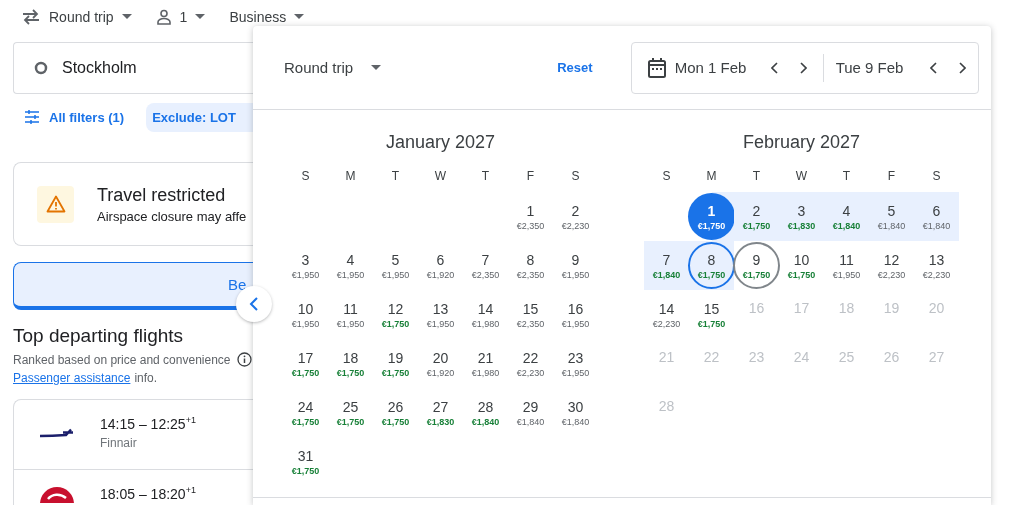 The width and height of the screenshot is (1024, 505). Describe the element at coordinates (57, 433) in the screenshot. I see `airline-logo-icon` at that location.